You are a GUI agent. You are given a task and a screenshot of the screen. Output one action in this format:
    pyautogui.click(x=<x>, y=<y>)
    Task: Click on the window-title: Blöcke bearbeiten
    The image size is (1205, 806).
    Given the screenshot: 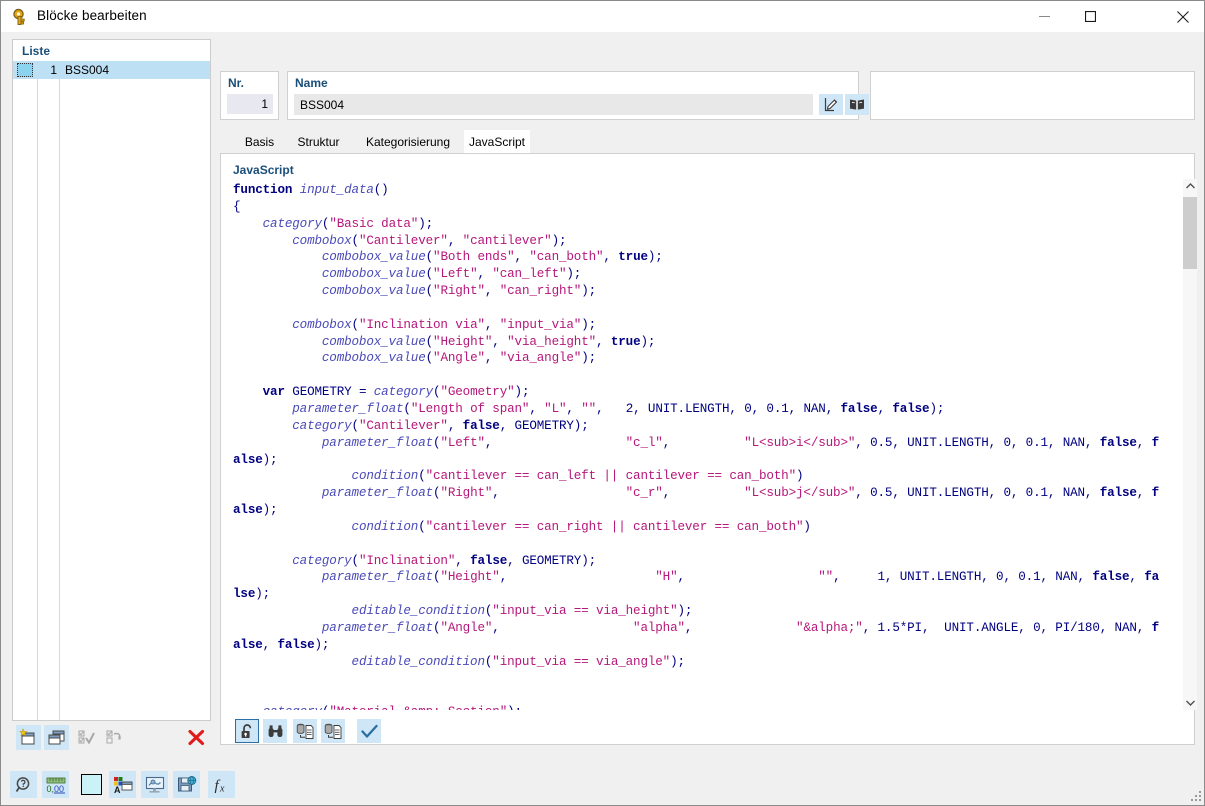 What is the action you would take?
    pyautogui.click(x=92, y=15)
    